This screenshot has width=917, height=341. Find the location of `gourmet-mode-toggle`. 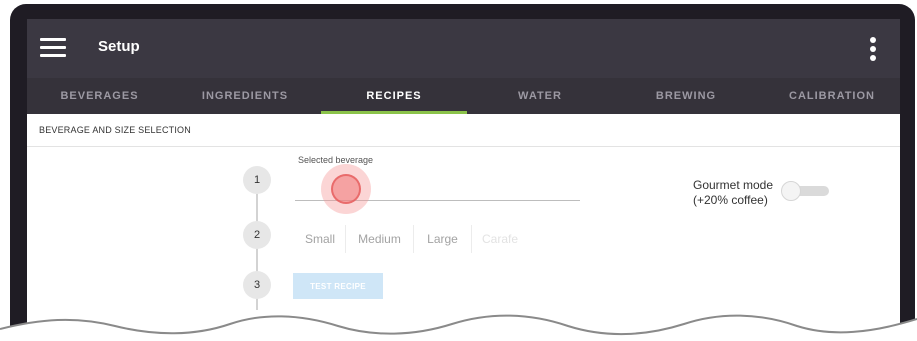

gourmet-mode-toggle is located at coordinates (806, 191).